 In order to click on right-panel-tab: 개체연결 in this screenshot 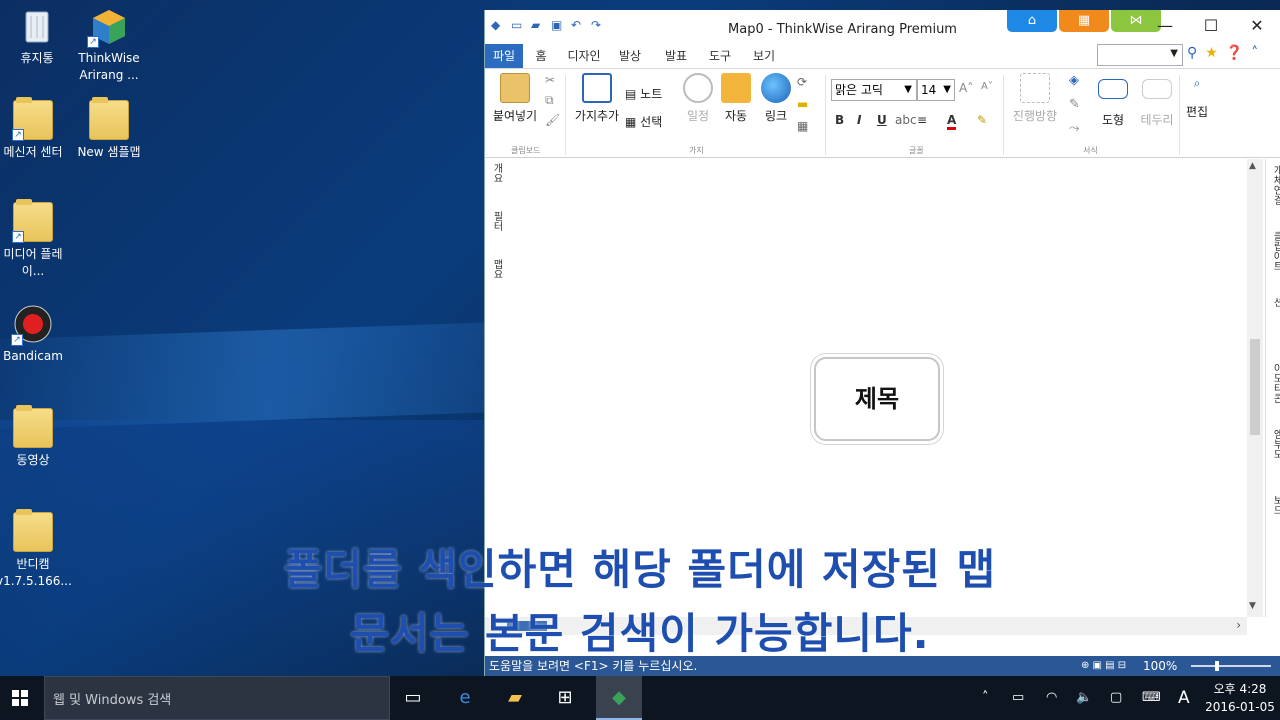, I will do `click(1274, 193)`.